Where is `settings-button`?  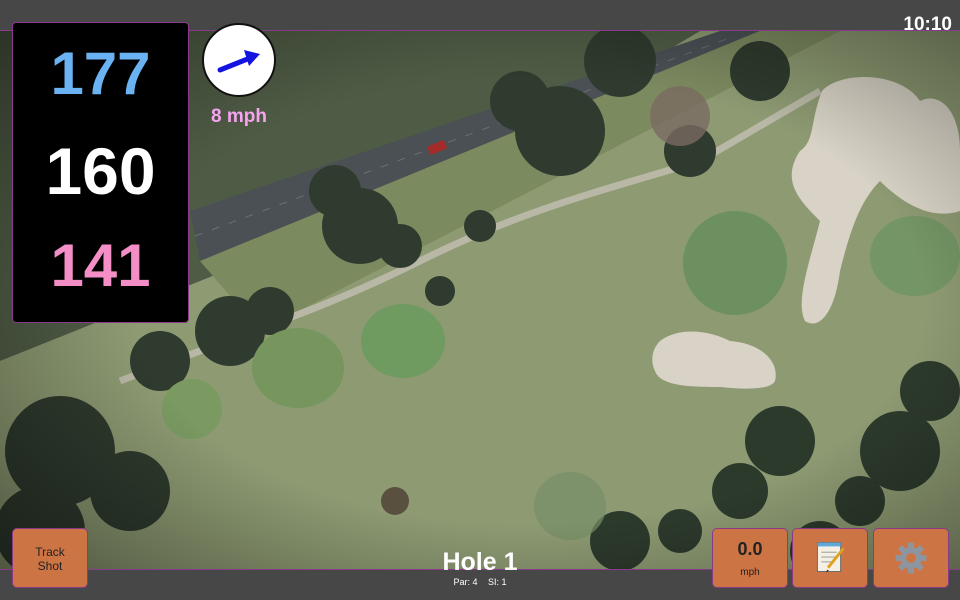 settings-button is located at coordinates (911, 558).